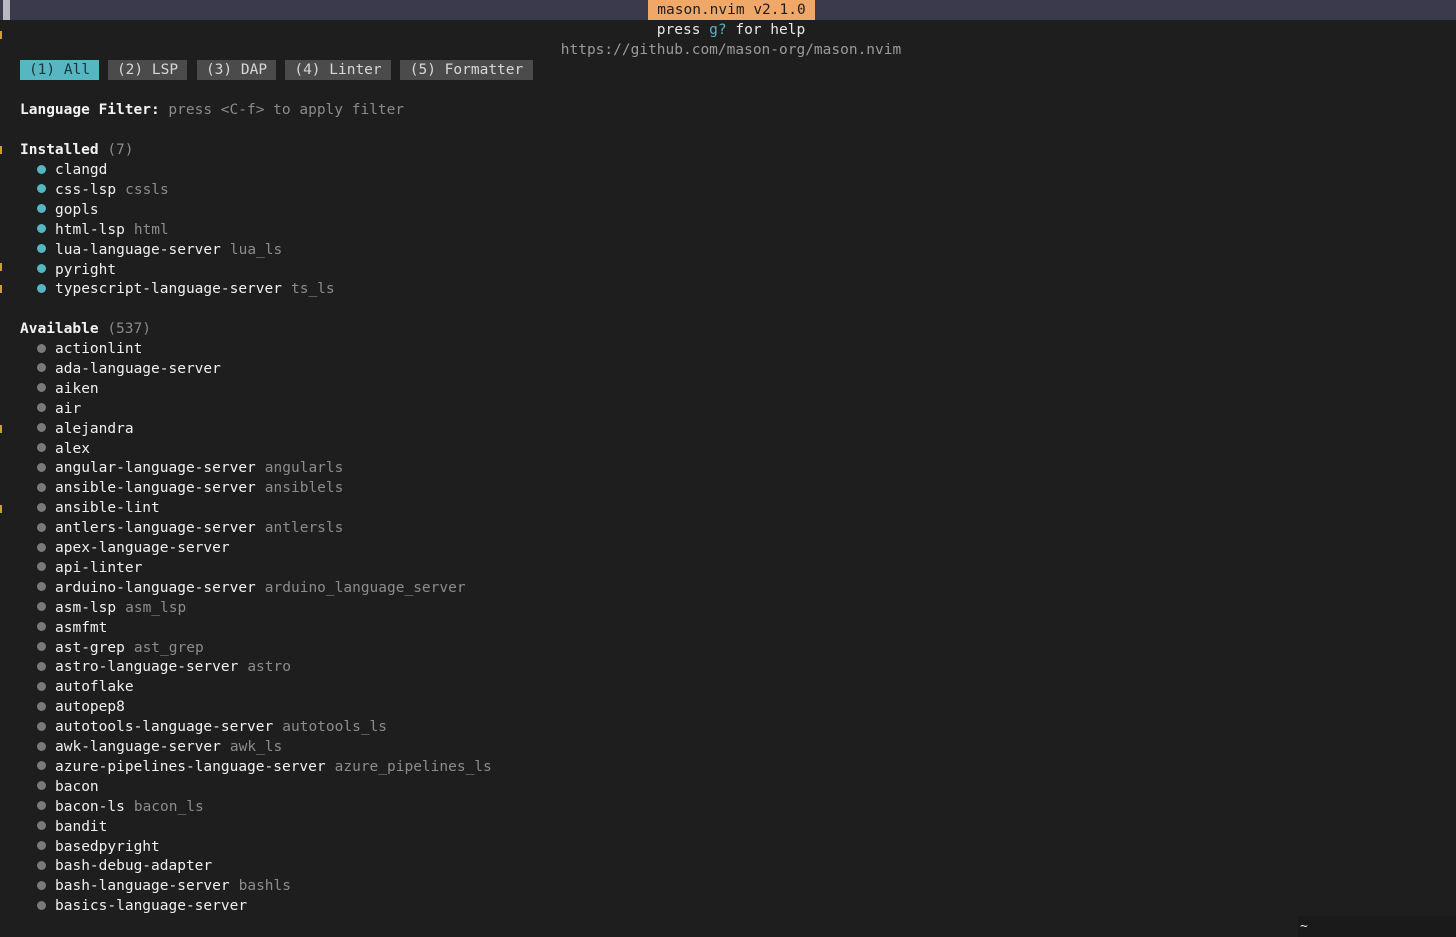 The image size is (1456, 937). Describe the element at coordinates (120, 807) in the screenshot. I see `list-item: bacon-ls bacon_ls` at that location.